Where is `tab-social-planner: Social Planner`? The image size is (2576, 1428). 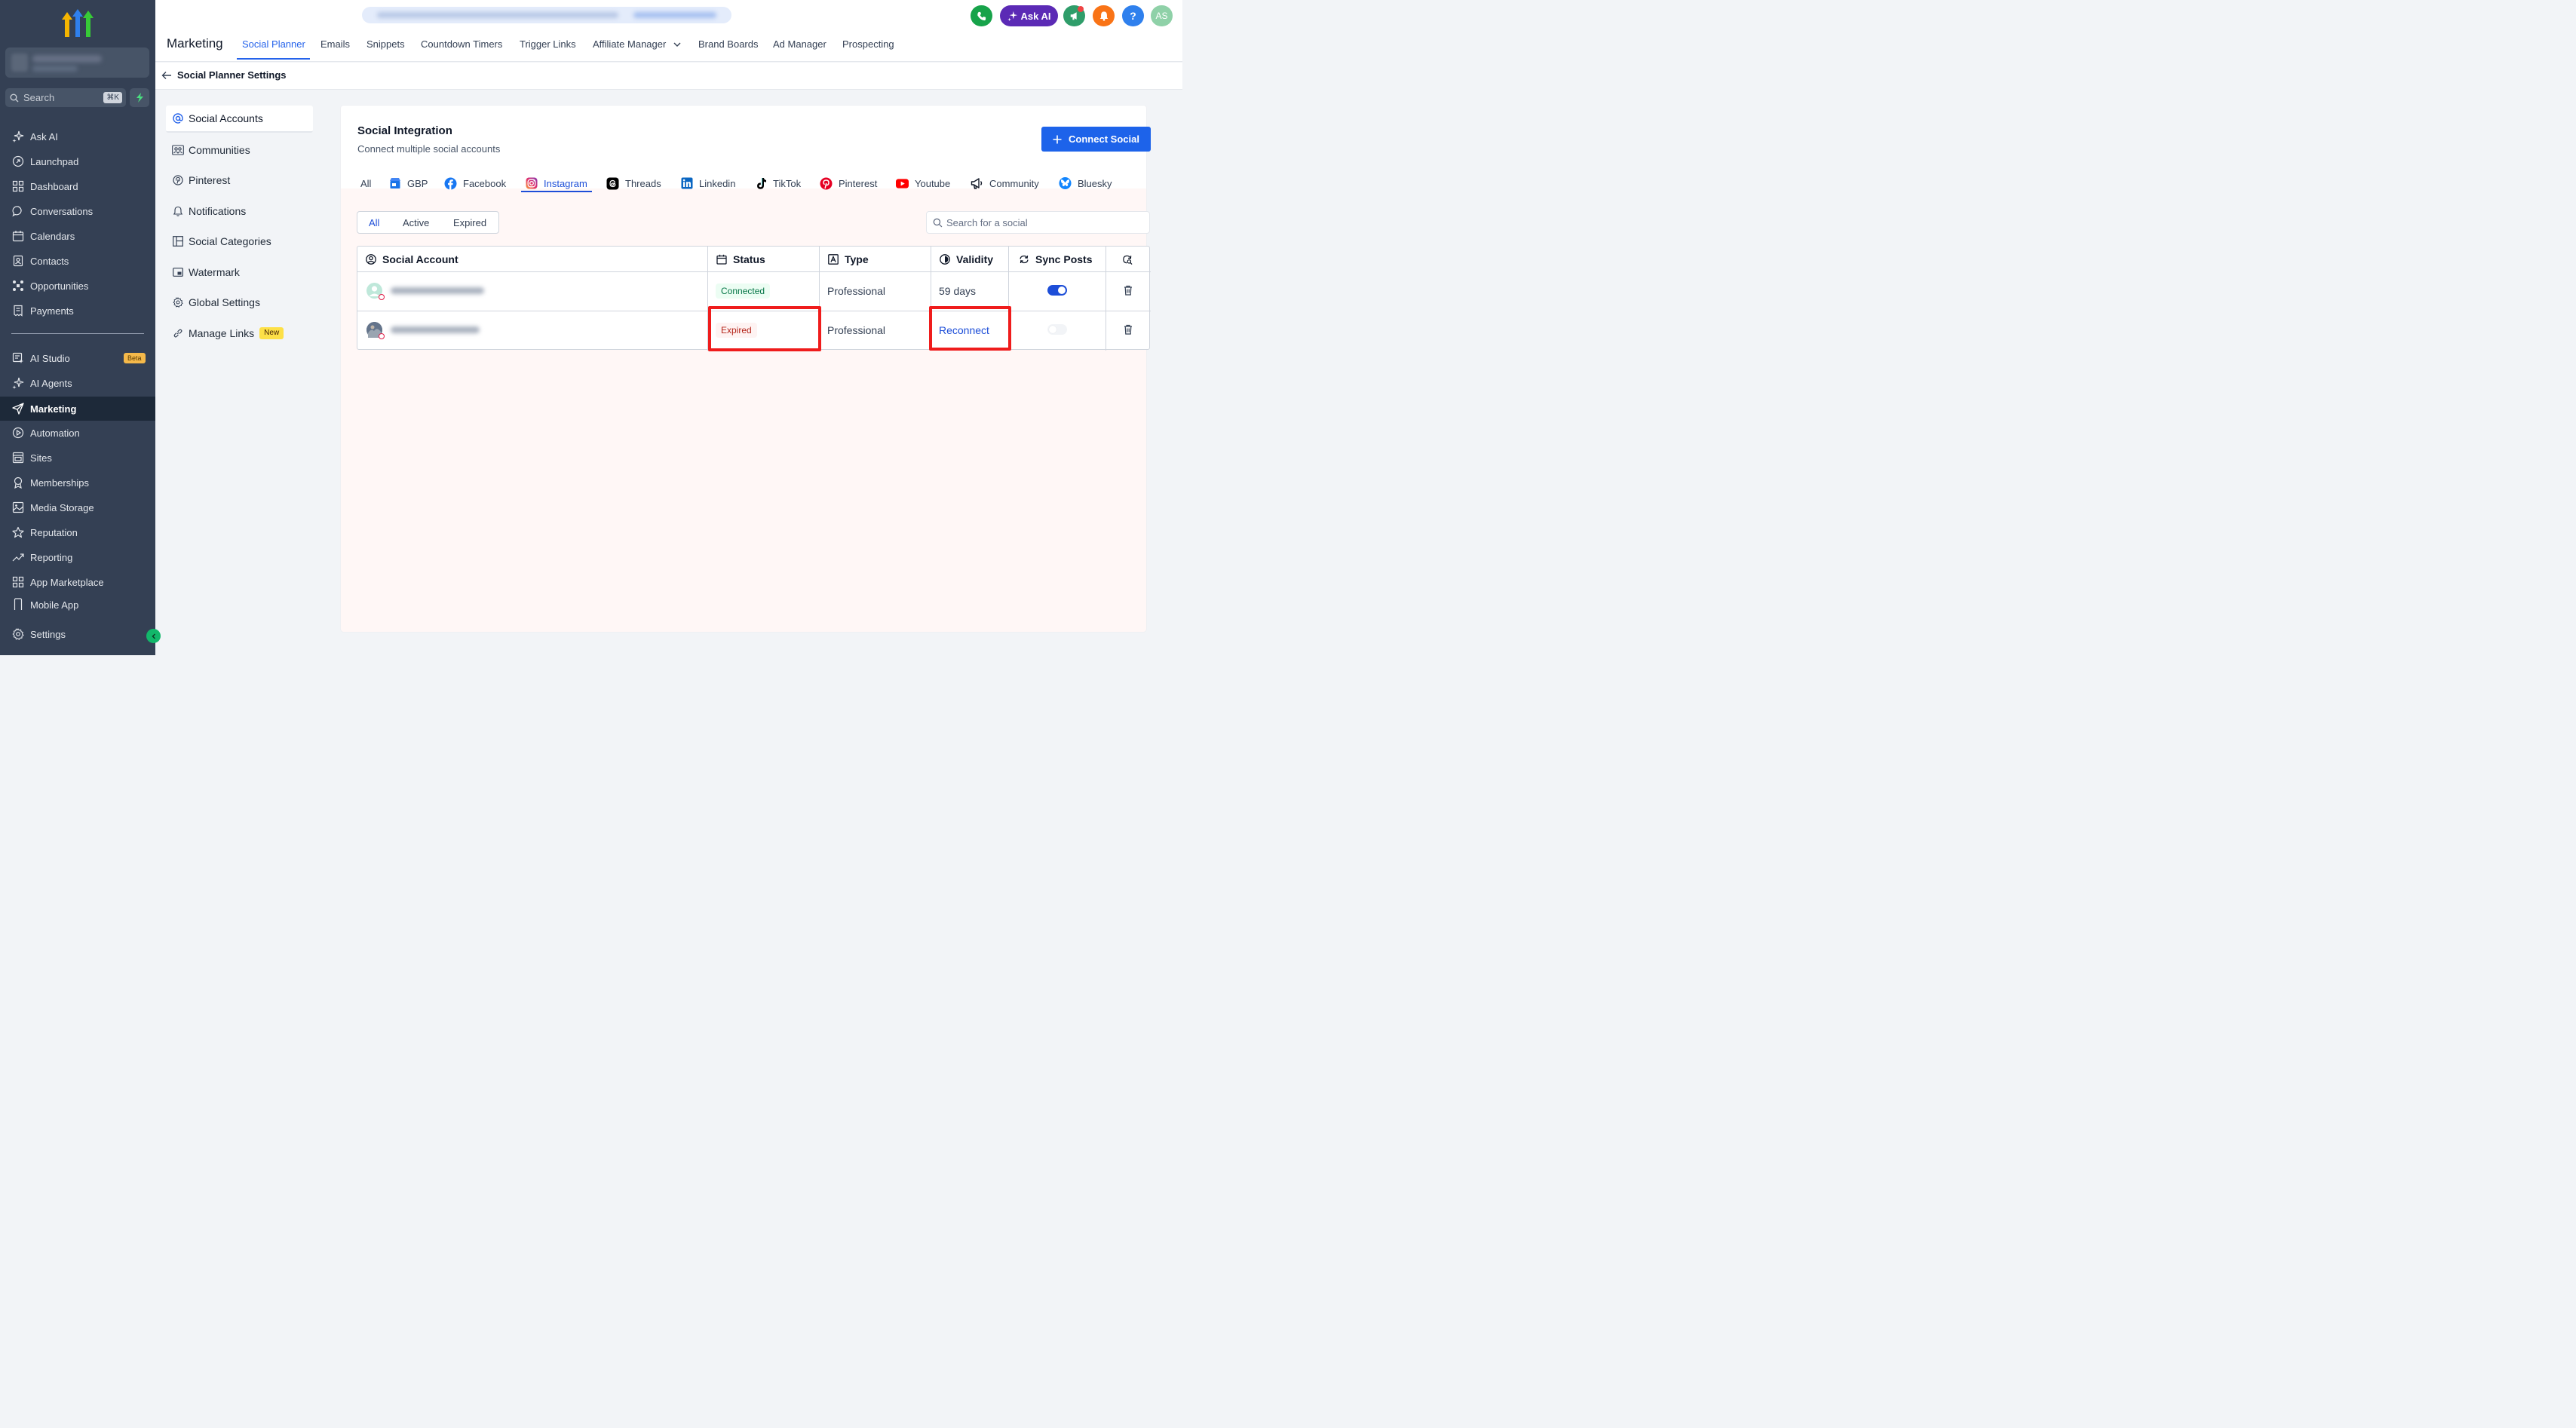
tab-social-planner: Social Planner is located at coordinates (273, 44).